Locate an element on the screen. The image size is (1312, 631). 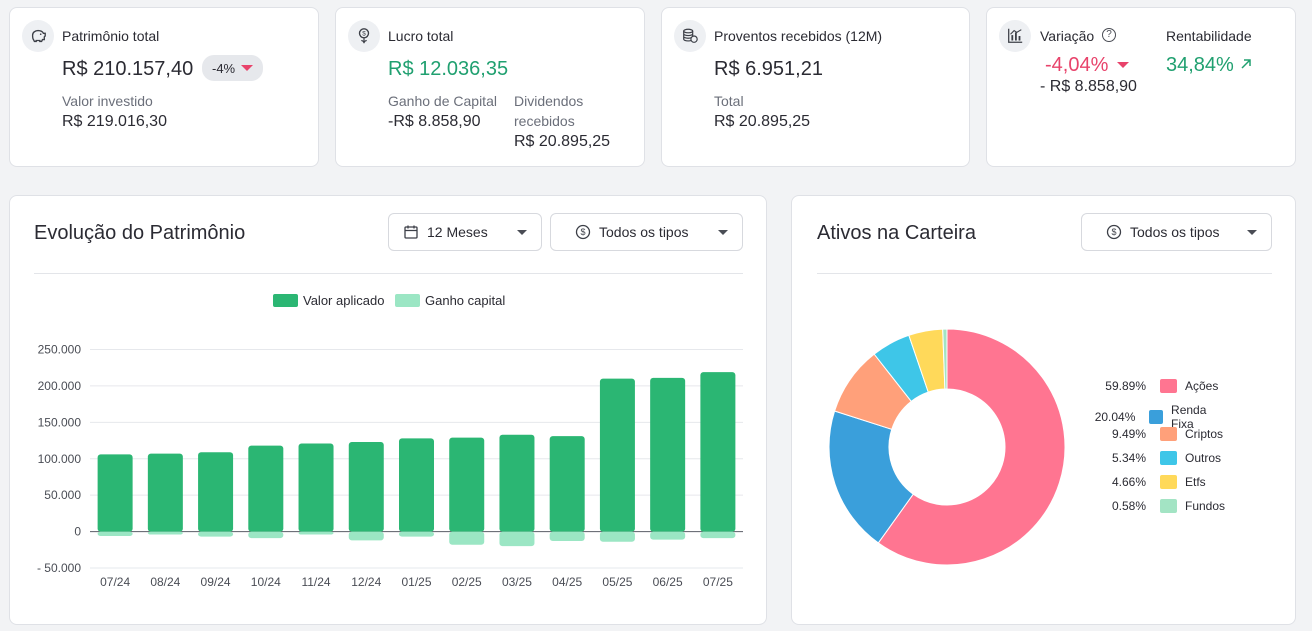
type-select: $ Todos os tipos is located at coordinates (646, 232).